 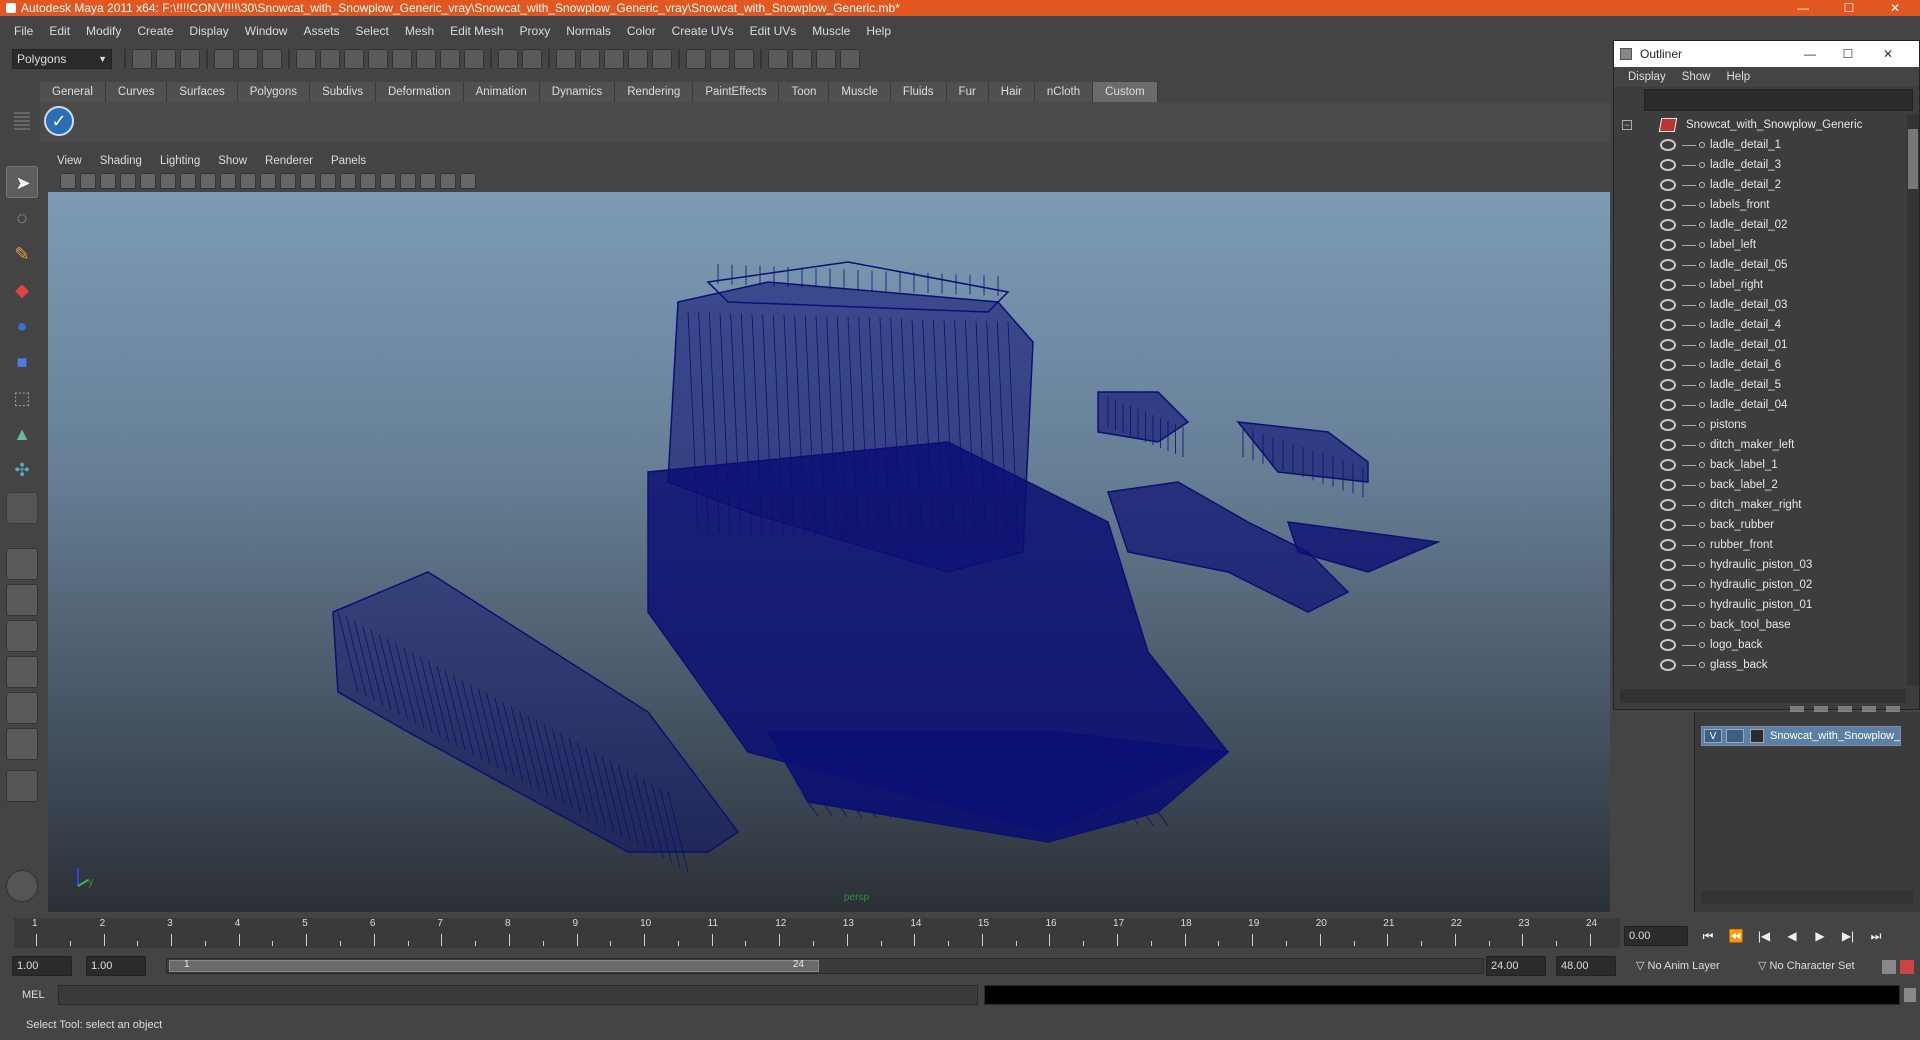 What do you see at coordinates (419, 31) in the screenshot?
I see `menu-mesh: Mesh` at bounding box center [419, 31].